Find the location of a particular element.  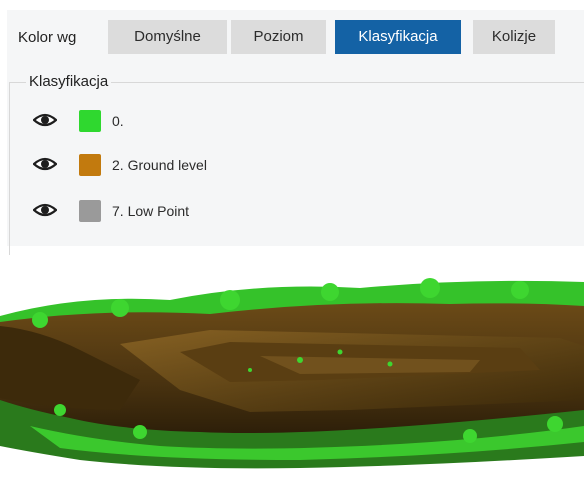

color-by-label: Kolor wg is located at coordinates (47, 37).